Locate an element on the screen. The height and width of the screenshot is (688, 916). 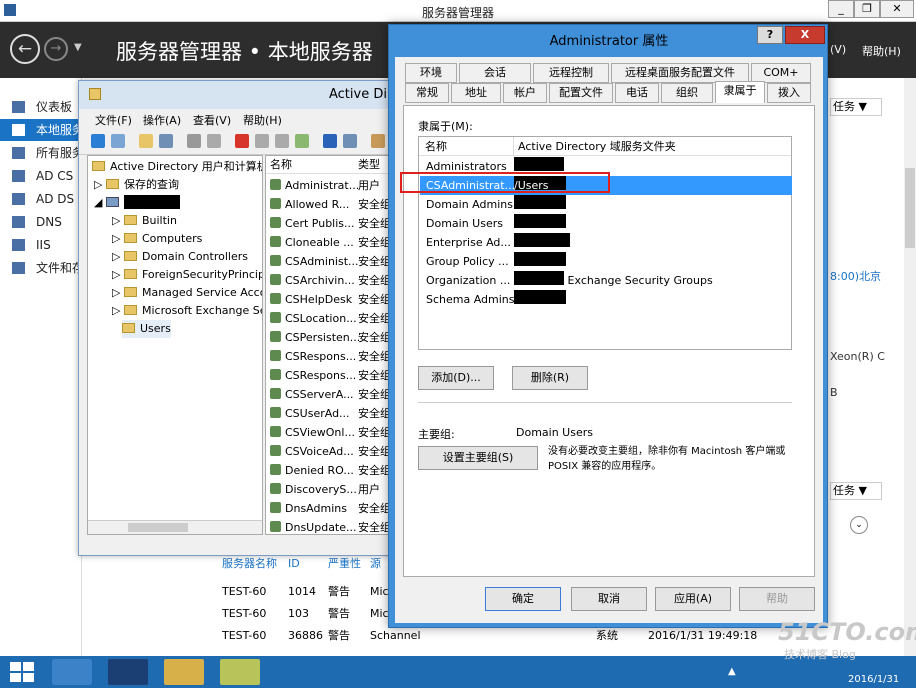
forward-icon is located at coordinates (118, 141).